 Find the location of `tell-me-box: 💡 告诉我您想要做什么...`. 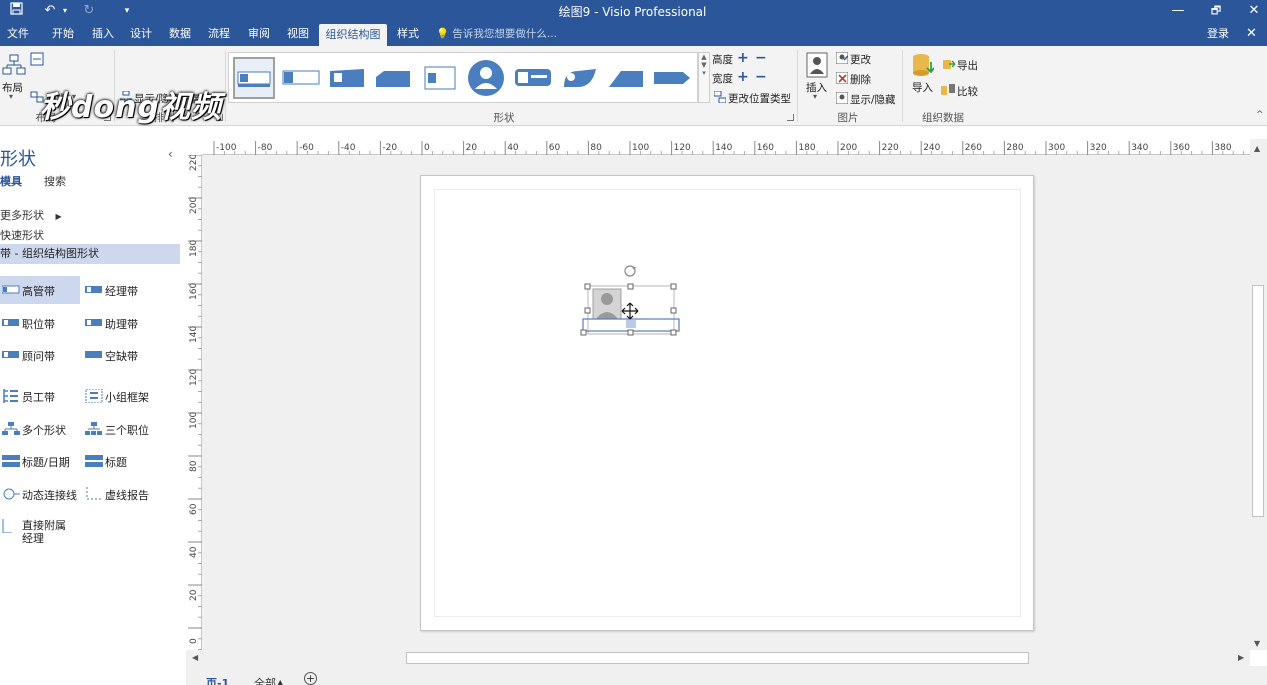

tell-me-box: 💡 告诉我您想要做什么... is located at coordinates (496, 34).